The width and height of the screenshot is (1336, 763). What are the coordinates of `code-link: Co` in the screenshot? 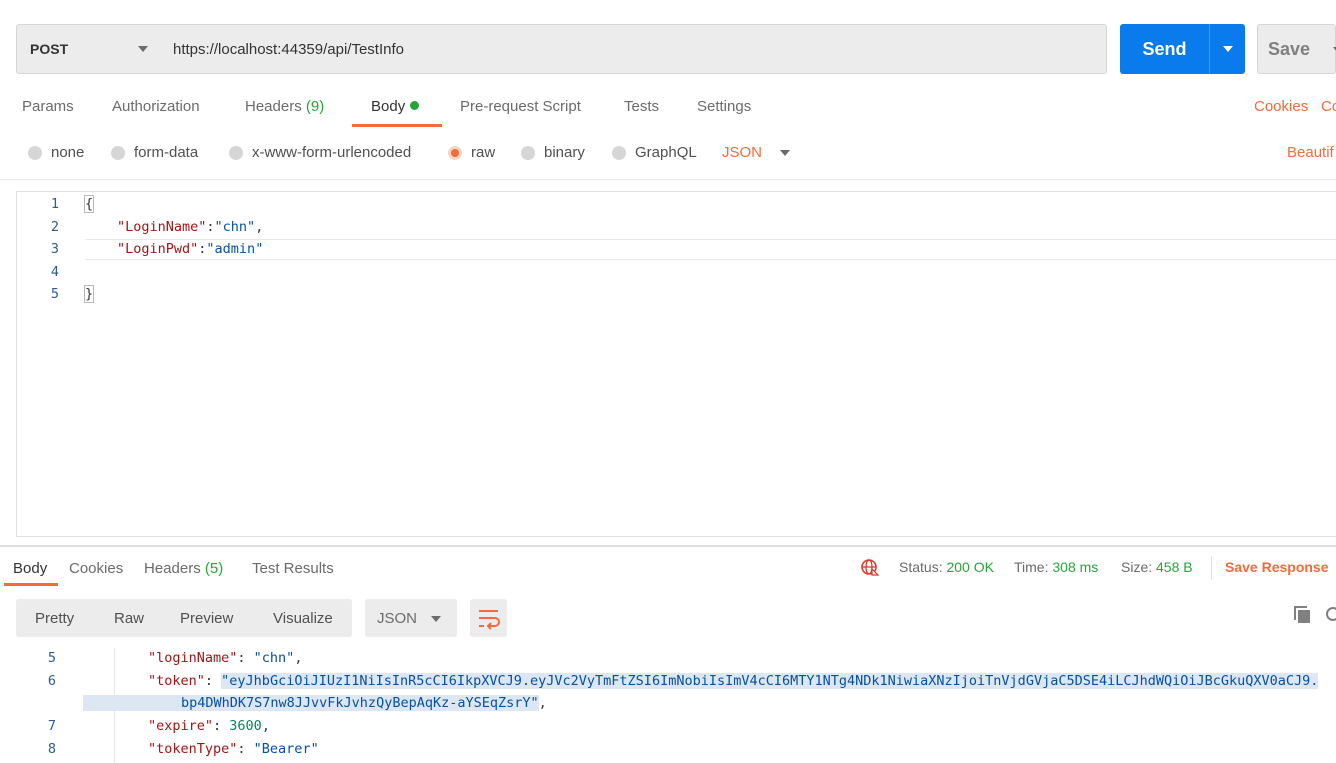 It's located at (1328, 106).